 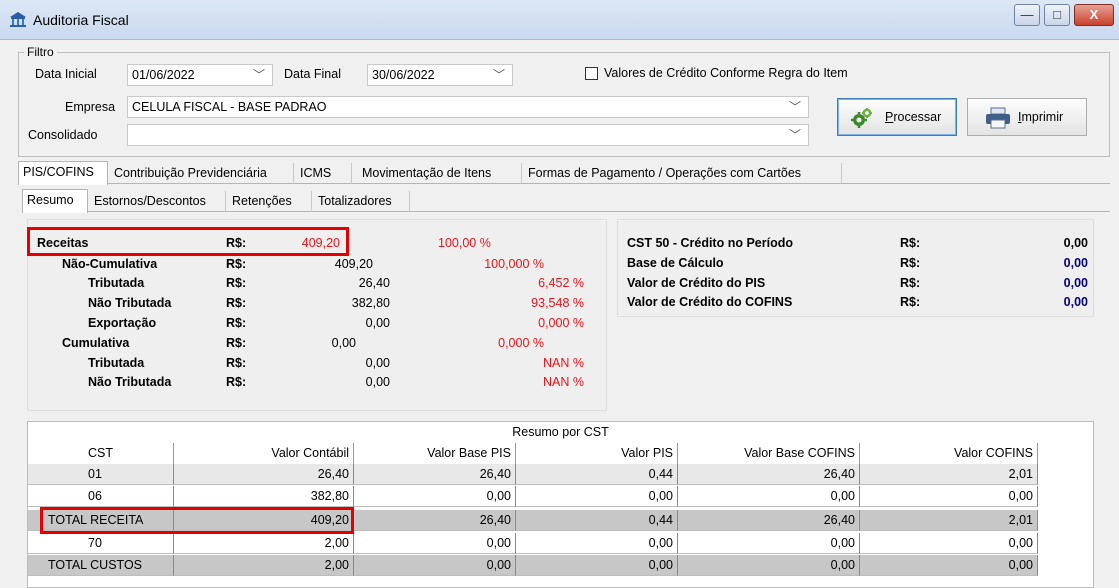 I want to click on data-final-label: Data Final, so click(x=312, y=74).